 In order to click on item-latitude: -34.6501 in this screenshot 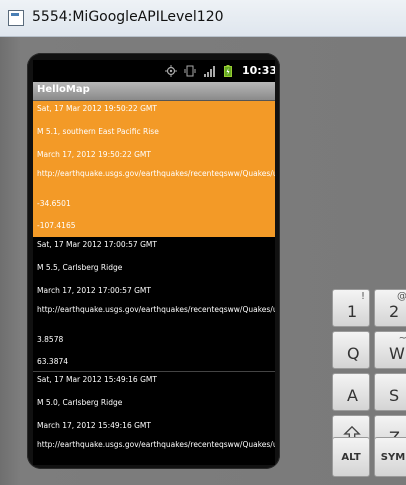, I will do `click(54, 203)`.